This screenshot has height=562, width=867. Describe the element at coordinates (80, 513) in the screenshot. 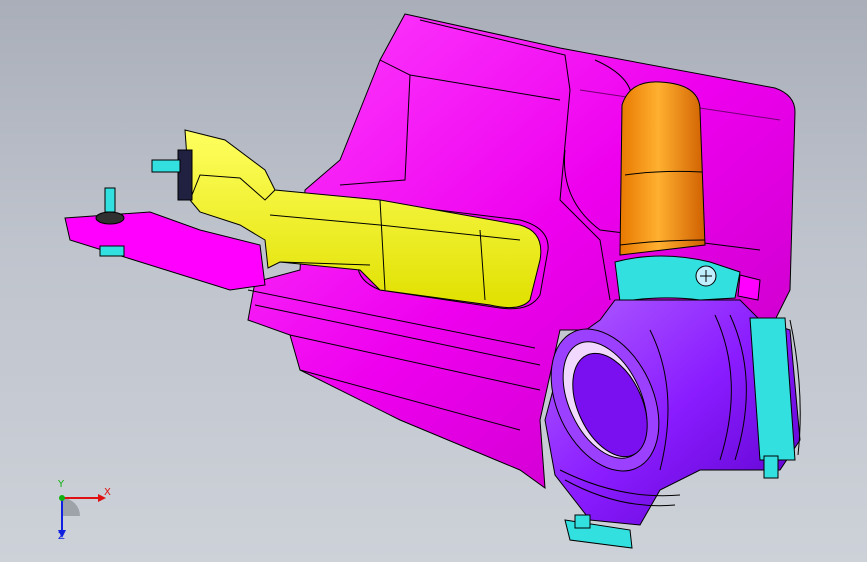

I see `coordinate-triad: X Y Z` at that location.